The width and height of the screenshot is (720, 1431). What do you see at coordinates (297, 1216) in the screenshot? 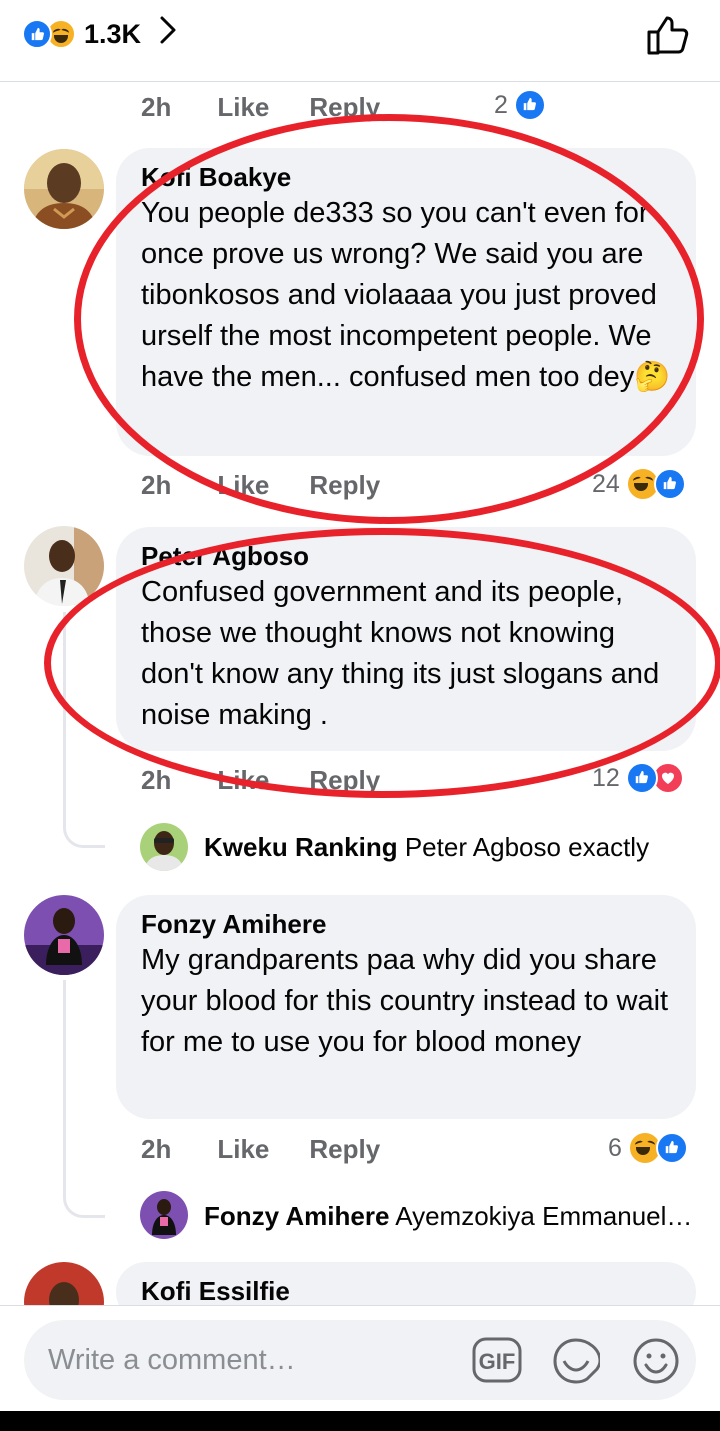
I see `reply-author: Fonzy Amihere` at bounding box center [297, 1216].